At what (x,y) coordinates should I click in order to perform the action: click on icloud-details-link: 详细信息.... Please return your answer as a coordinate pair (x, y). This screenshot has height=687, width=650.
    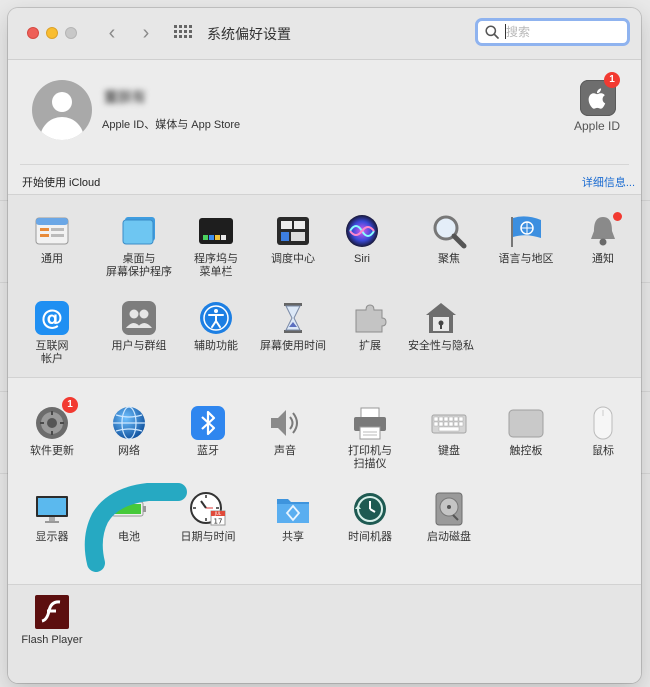
    Looking at the image, I should click on (608, 182).